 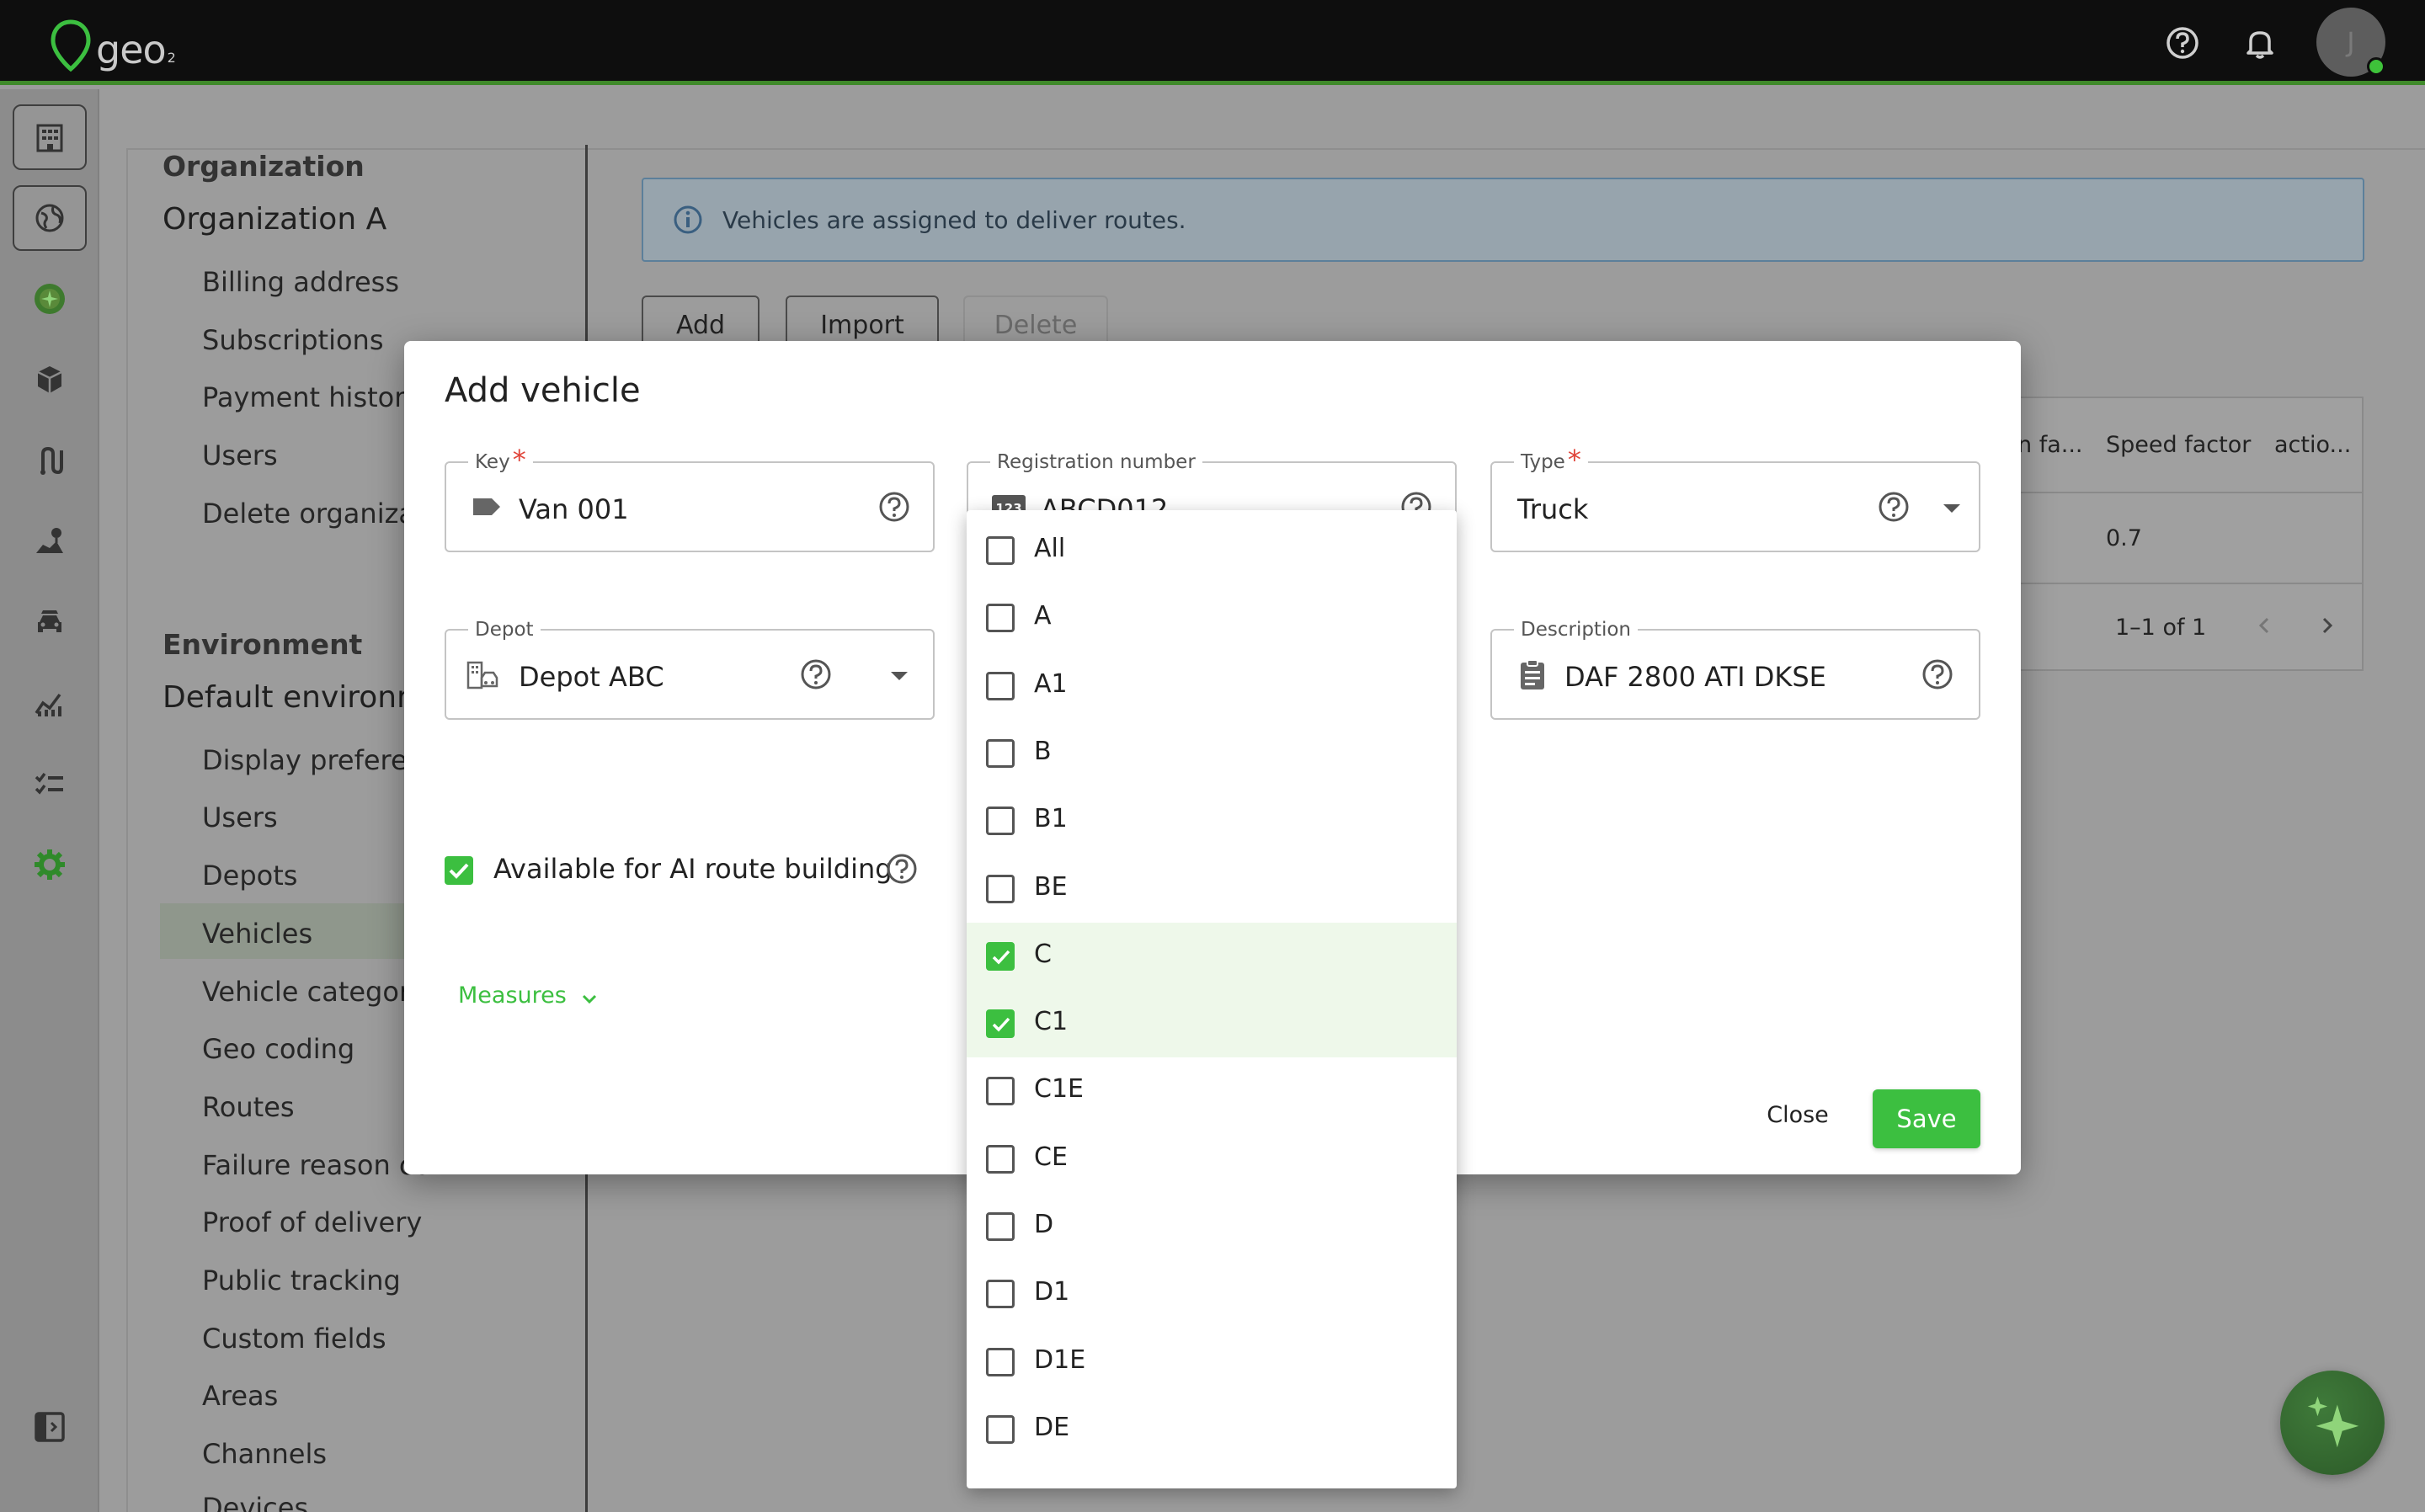 What do you see at coordinates (257, 934) in the screenshot?
I see `nav-item-vehicles: Vehicles` at bounding box center [257, 934].